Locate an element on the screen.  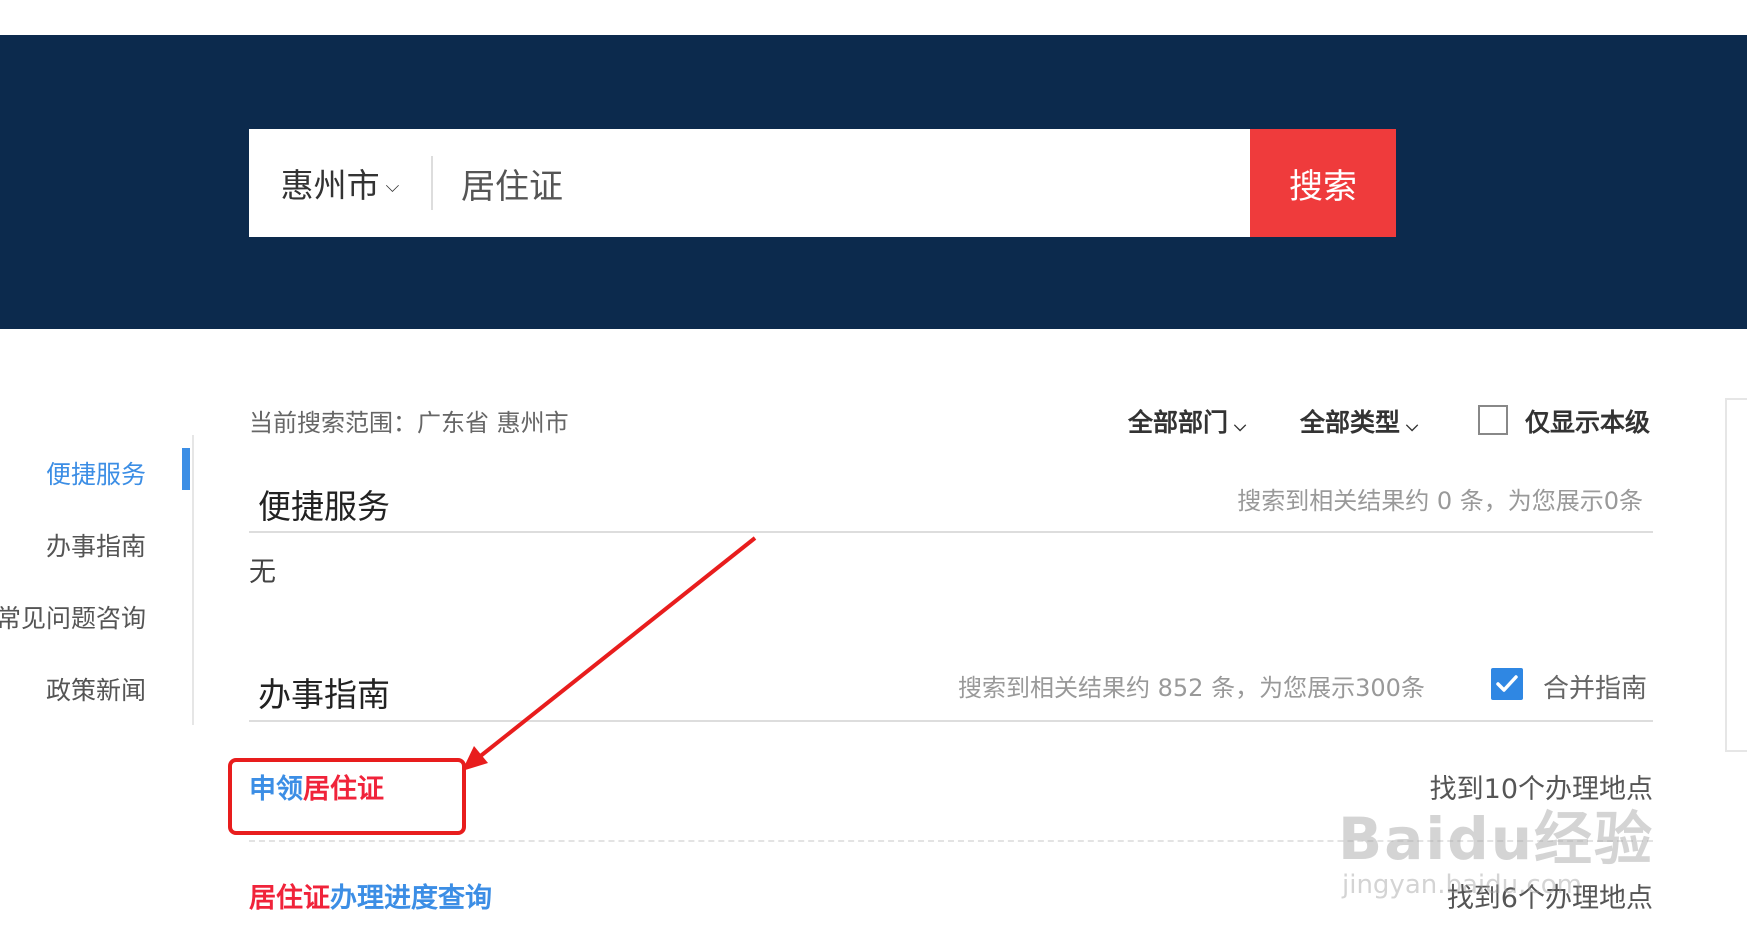
watermark-brand: Baidu经验 is located at coordinates (1496, 839).